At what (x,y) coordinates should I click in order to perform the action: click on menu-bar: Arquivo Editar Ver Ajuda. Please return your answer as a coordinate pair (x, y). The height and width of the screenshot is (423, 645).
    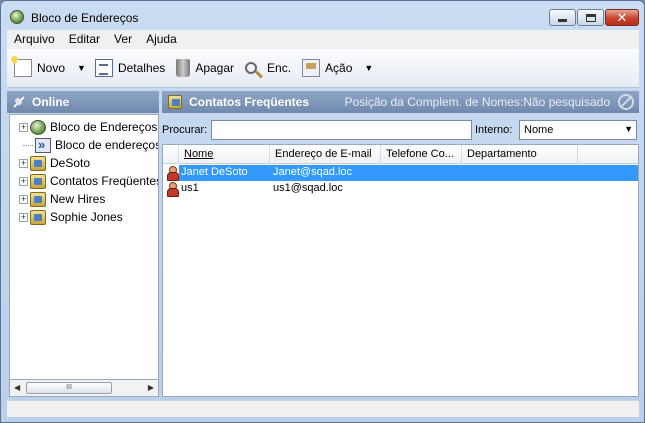
    Looking at the image, I should click on (323, 39).